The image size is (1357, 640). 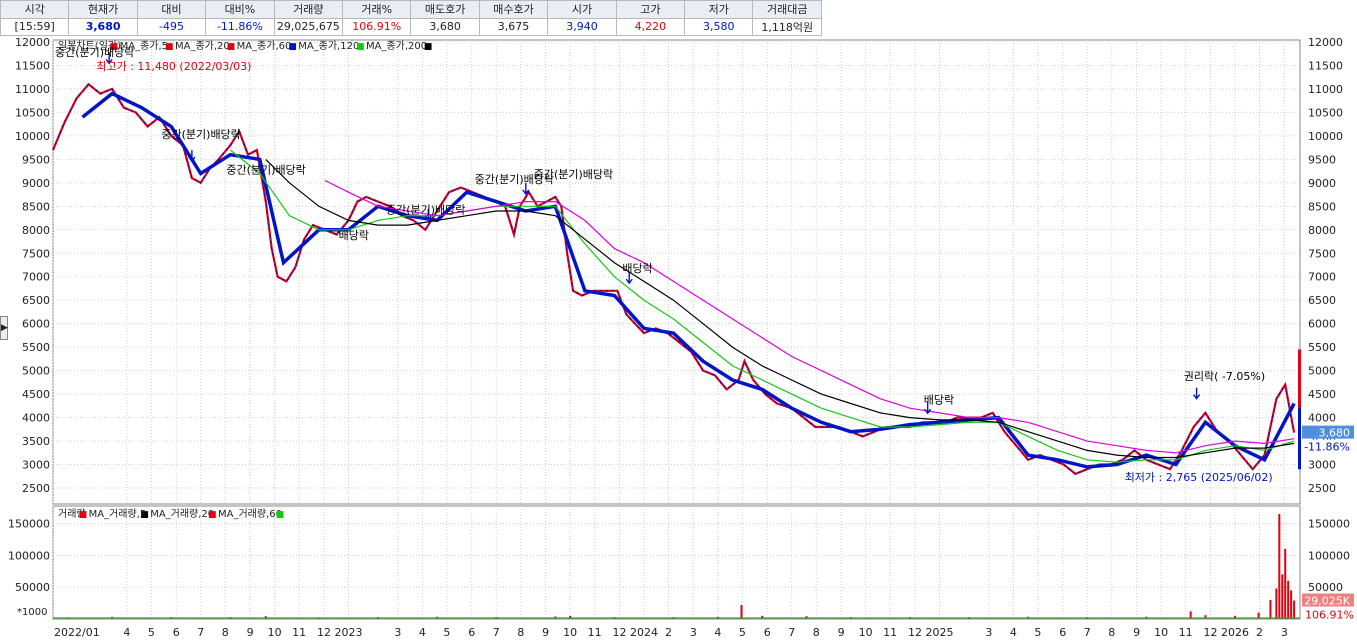 What do you see at coordinates (36, 324) in the screenshot?
I see `y-tick-label-left: 6000` at bounding box center [36, 324].